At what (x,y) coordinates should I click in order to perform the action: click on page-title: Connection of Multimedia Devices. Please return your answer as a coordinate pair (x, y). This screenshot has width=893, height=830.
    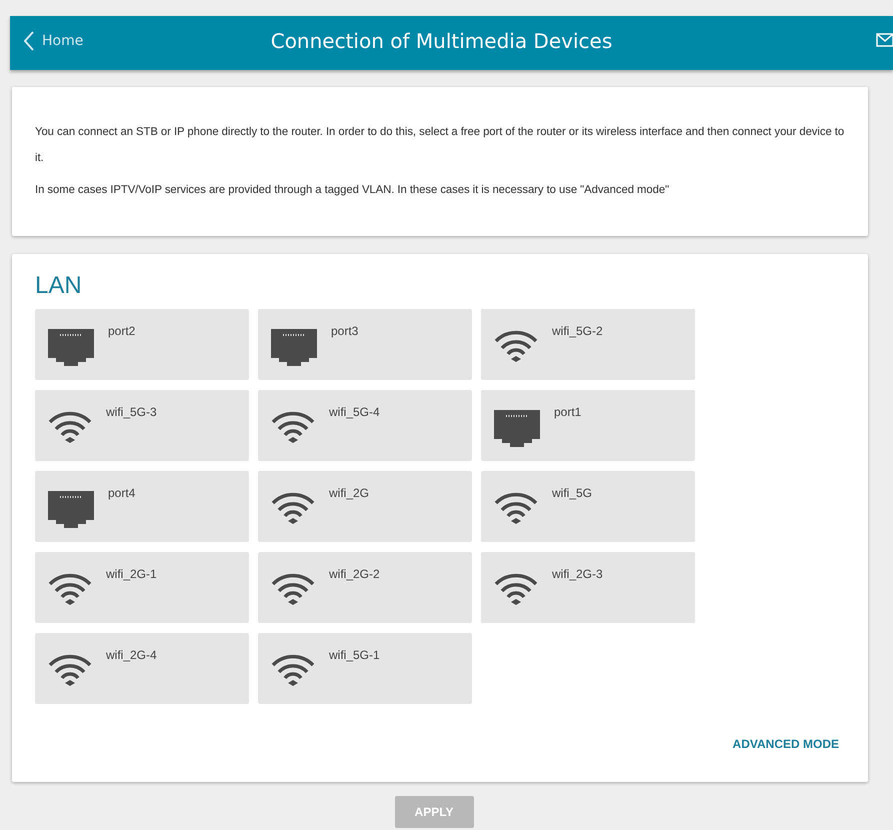
    Looking at the image, I should click on (441, 41).